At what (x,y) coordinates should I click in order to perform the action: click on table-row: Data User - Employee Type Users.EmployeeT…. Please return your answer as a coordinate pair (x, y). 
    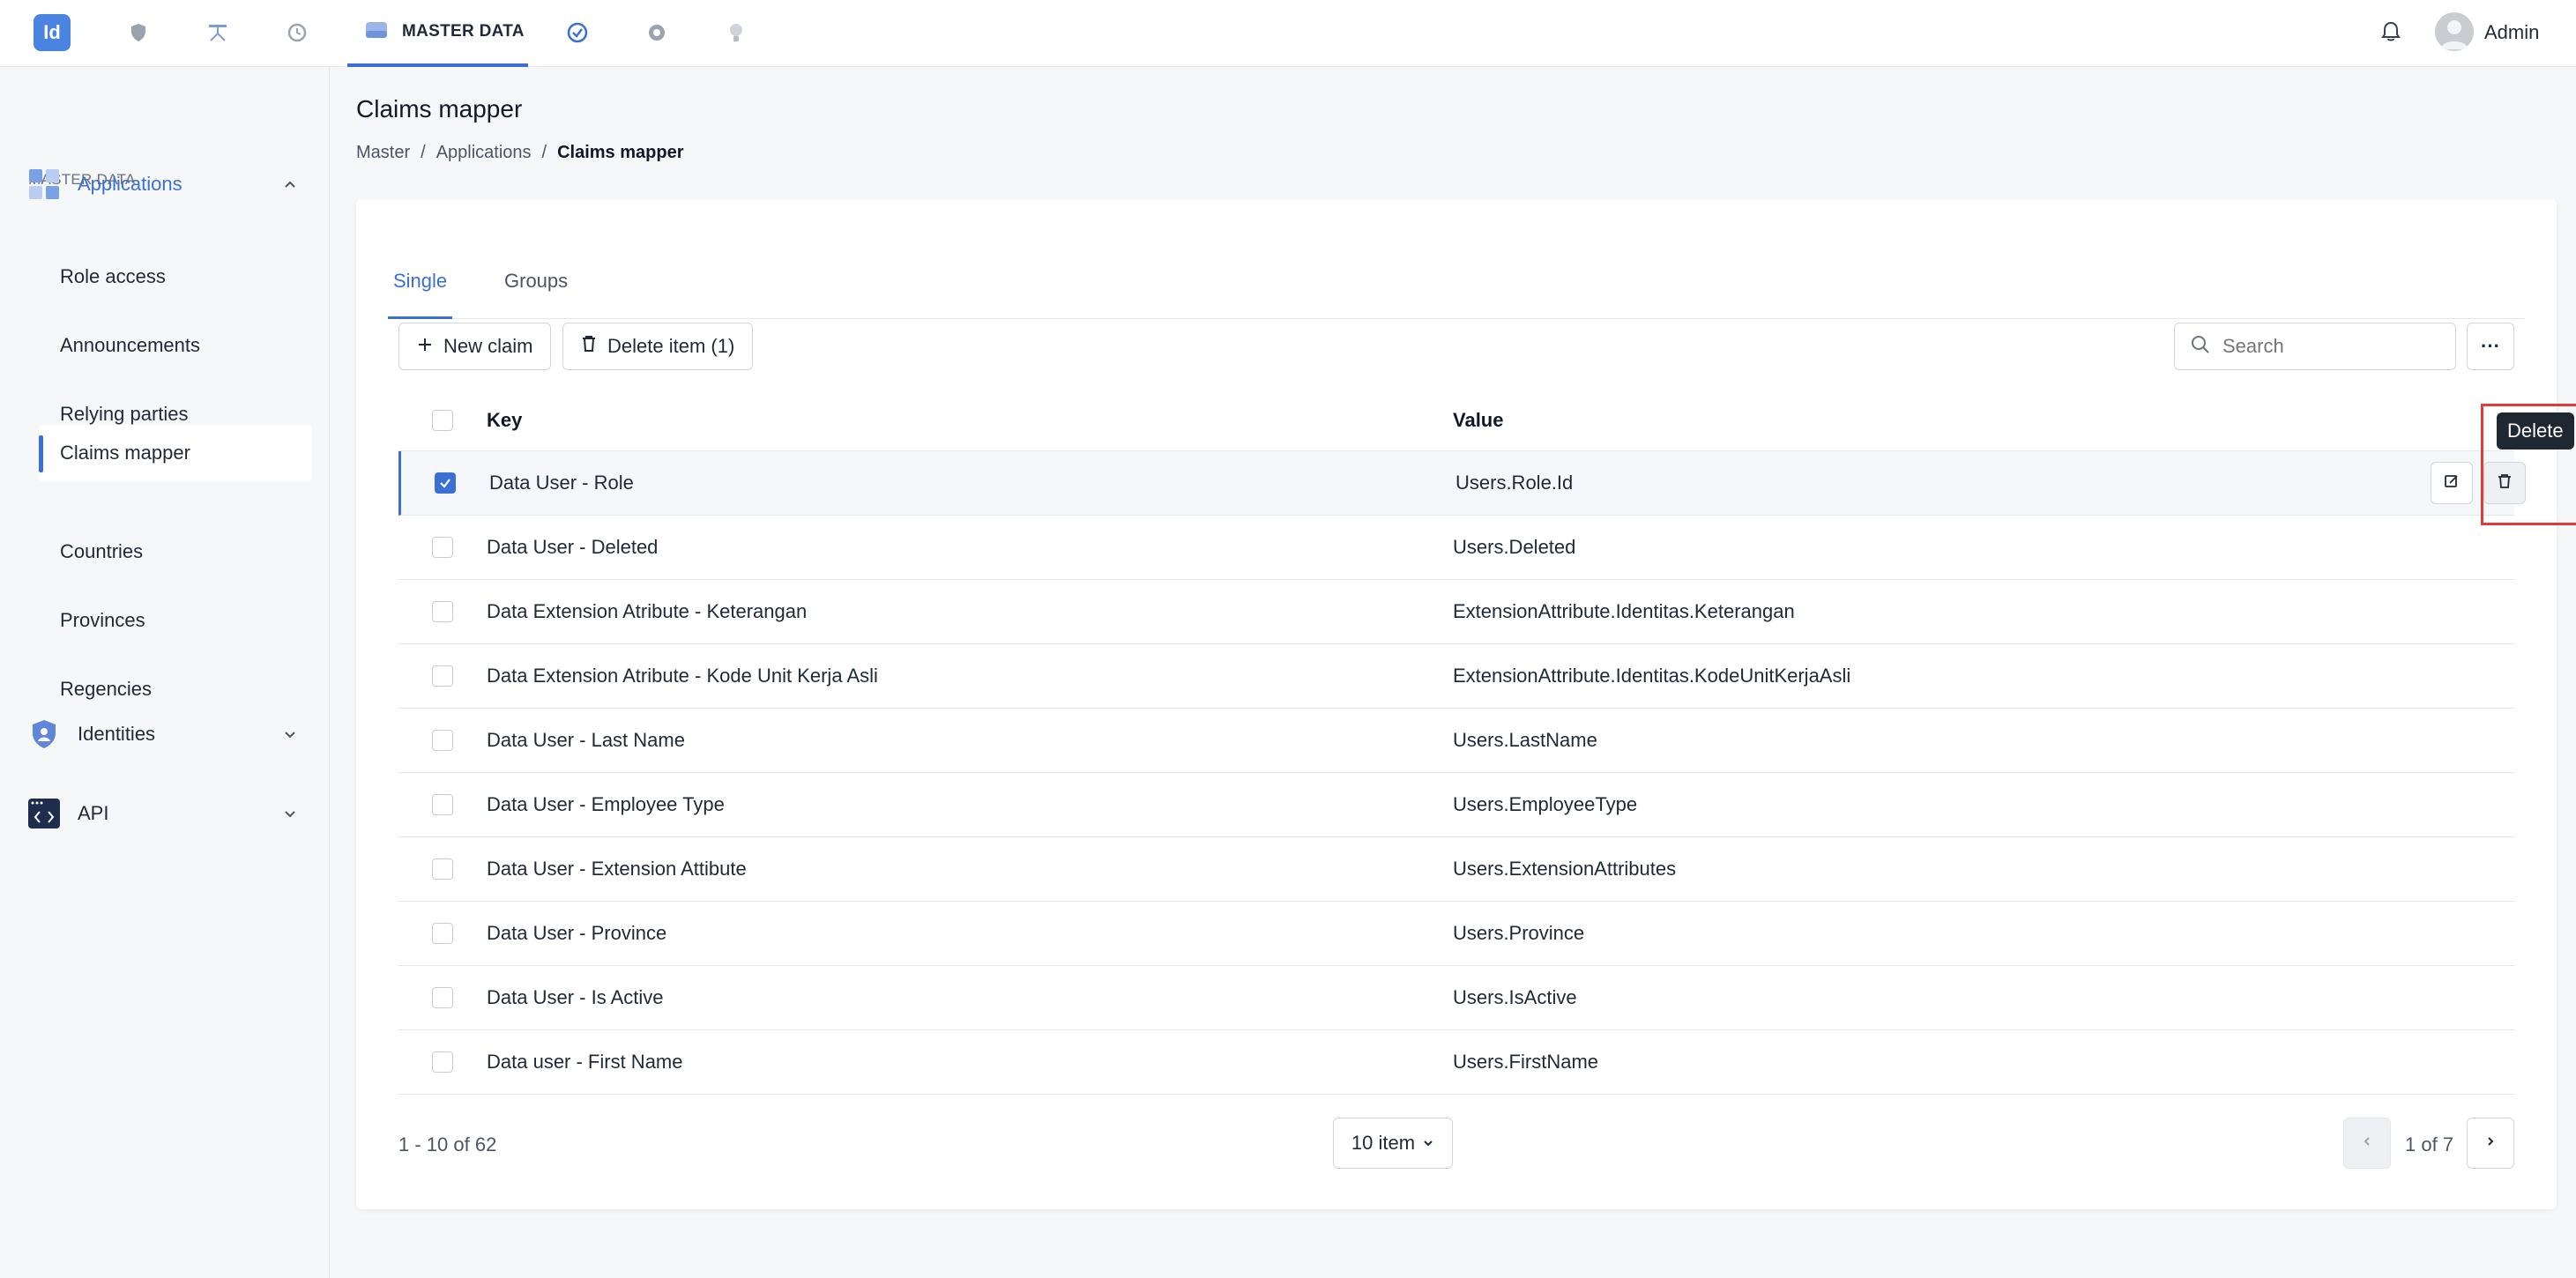
    Looking at the image, I should click on (1456, 805).